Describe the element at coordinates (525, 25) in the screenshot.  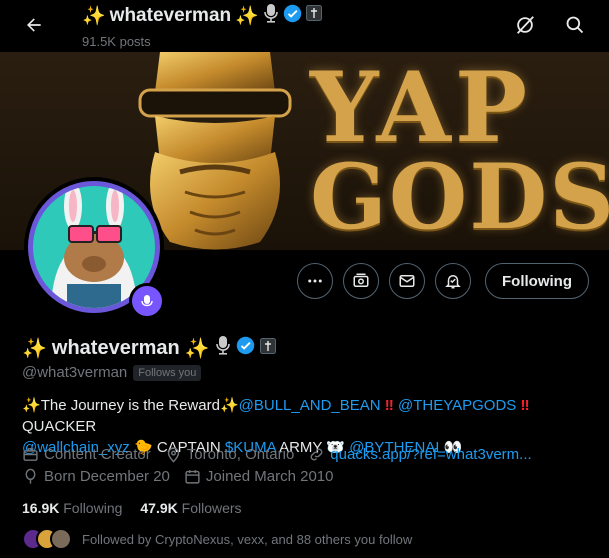
I see `grok-icon` at that location.